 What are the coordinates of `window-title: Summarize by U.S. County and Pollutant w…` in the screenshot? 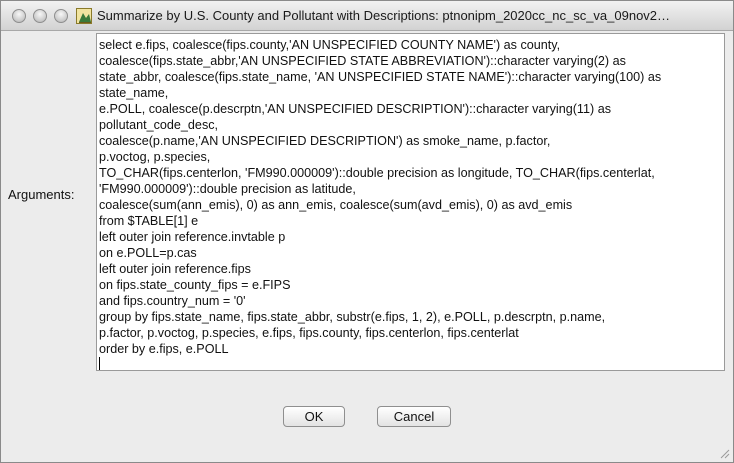 It's located at (384, 15).